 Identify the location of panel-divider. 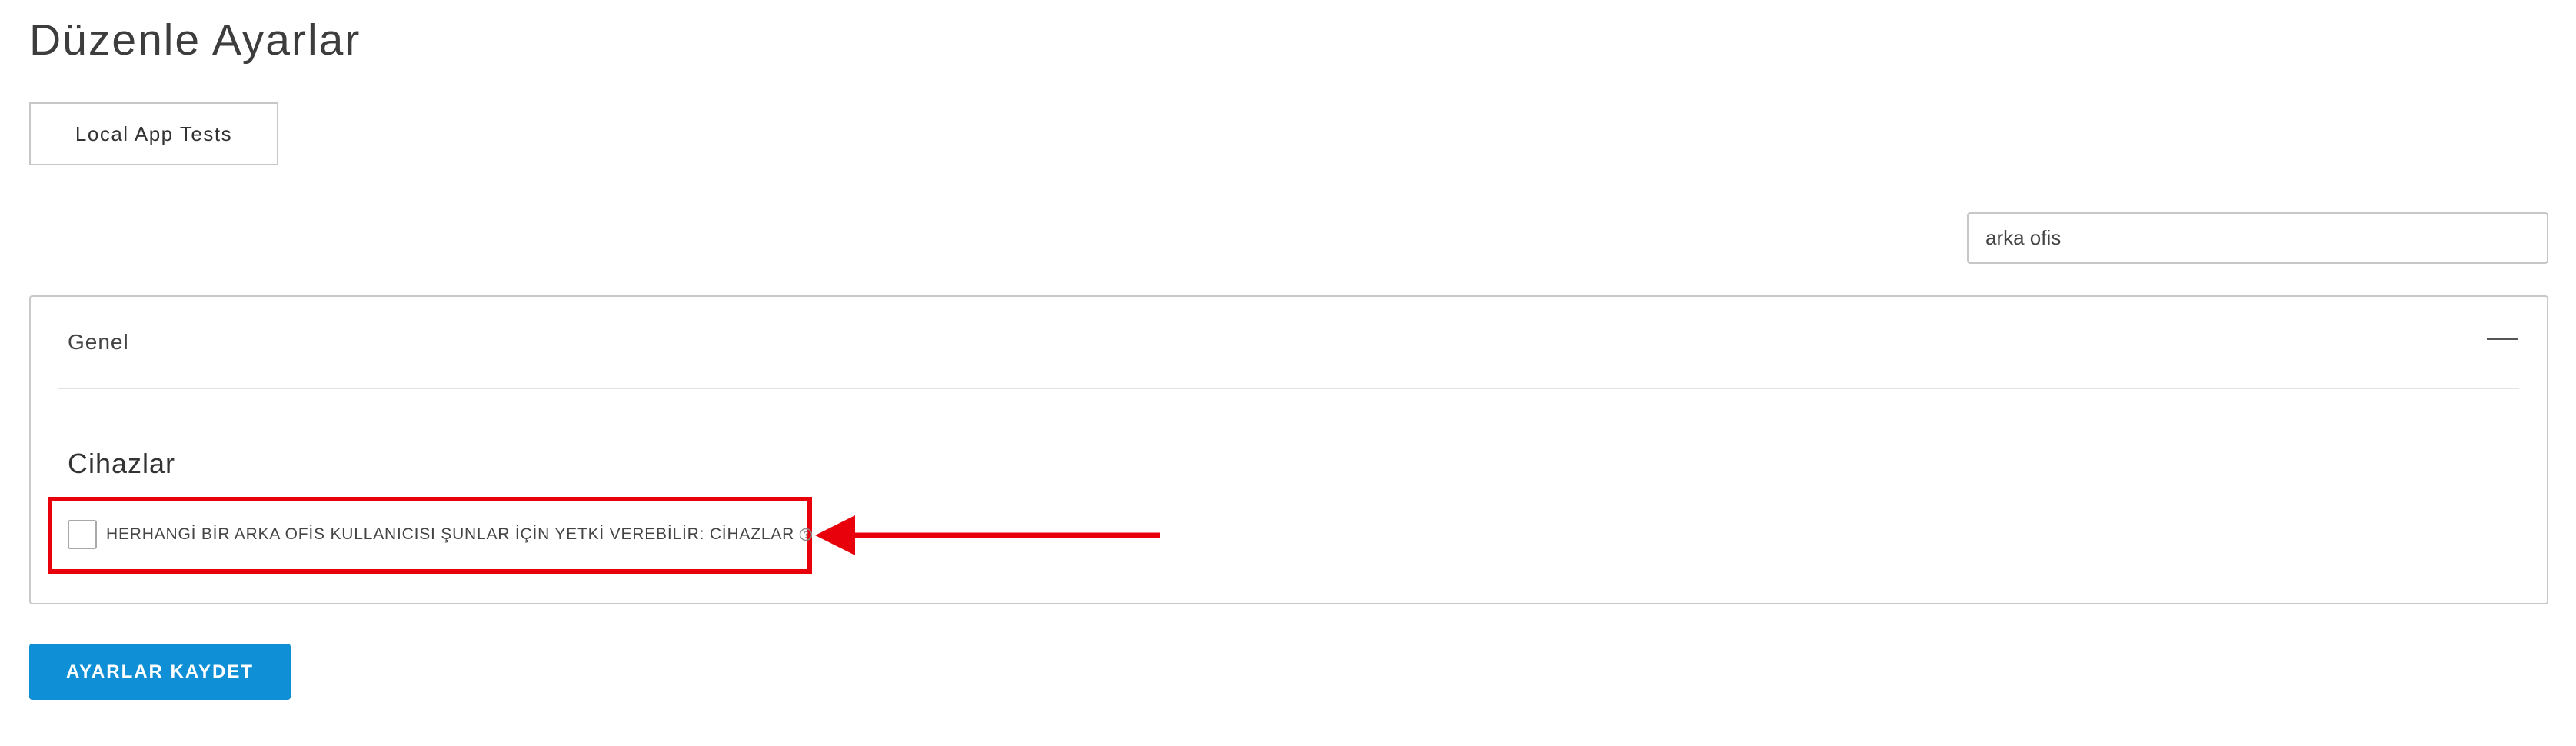
(1288, 388).